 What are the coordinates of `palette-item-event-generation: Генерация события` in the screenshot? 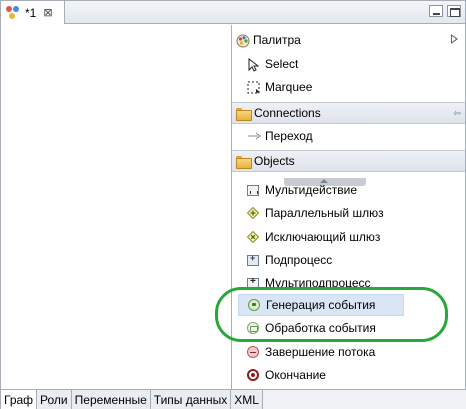 It's located at (321, 305).